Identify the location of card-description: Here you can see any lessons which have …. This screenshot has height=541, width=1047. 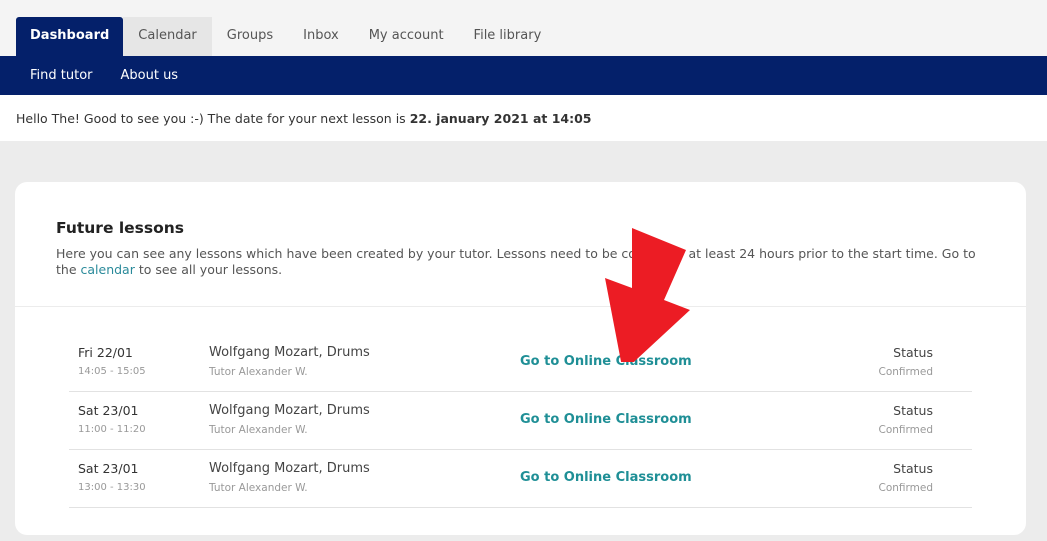
(521, 262).